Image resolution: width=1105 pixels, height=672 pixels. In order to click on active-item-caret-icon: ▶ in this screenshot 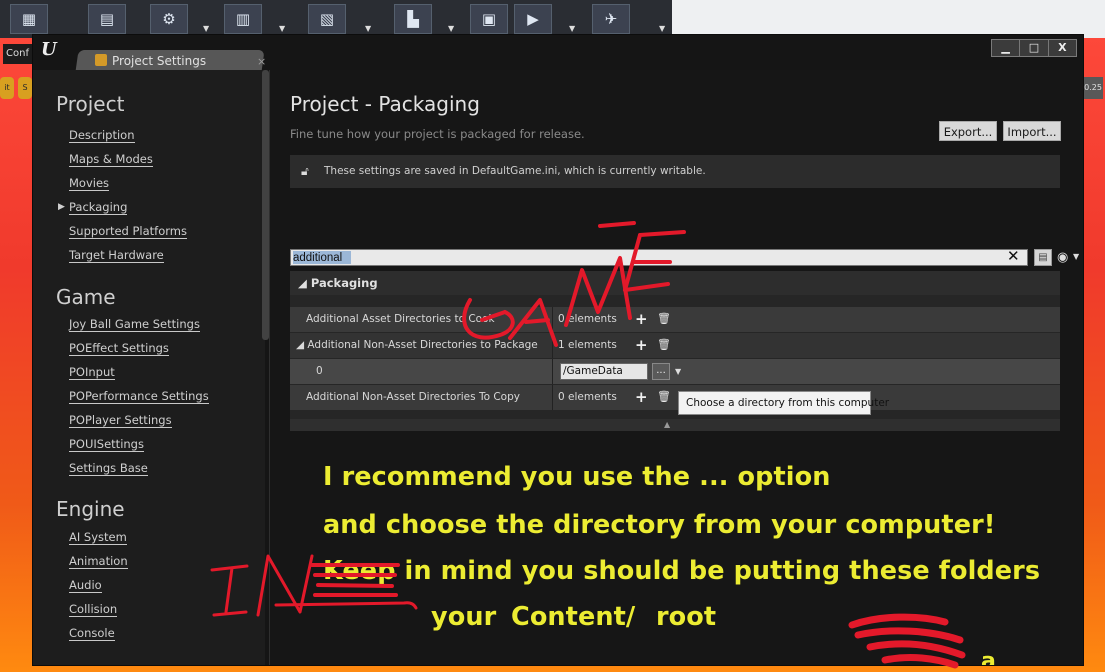, I will do `click(61, 207)`.